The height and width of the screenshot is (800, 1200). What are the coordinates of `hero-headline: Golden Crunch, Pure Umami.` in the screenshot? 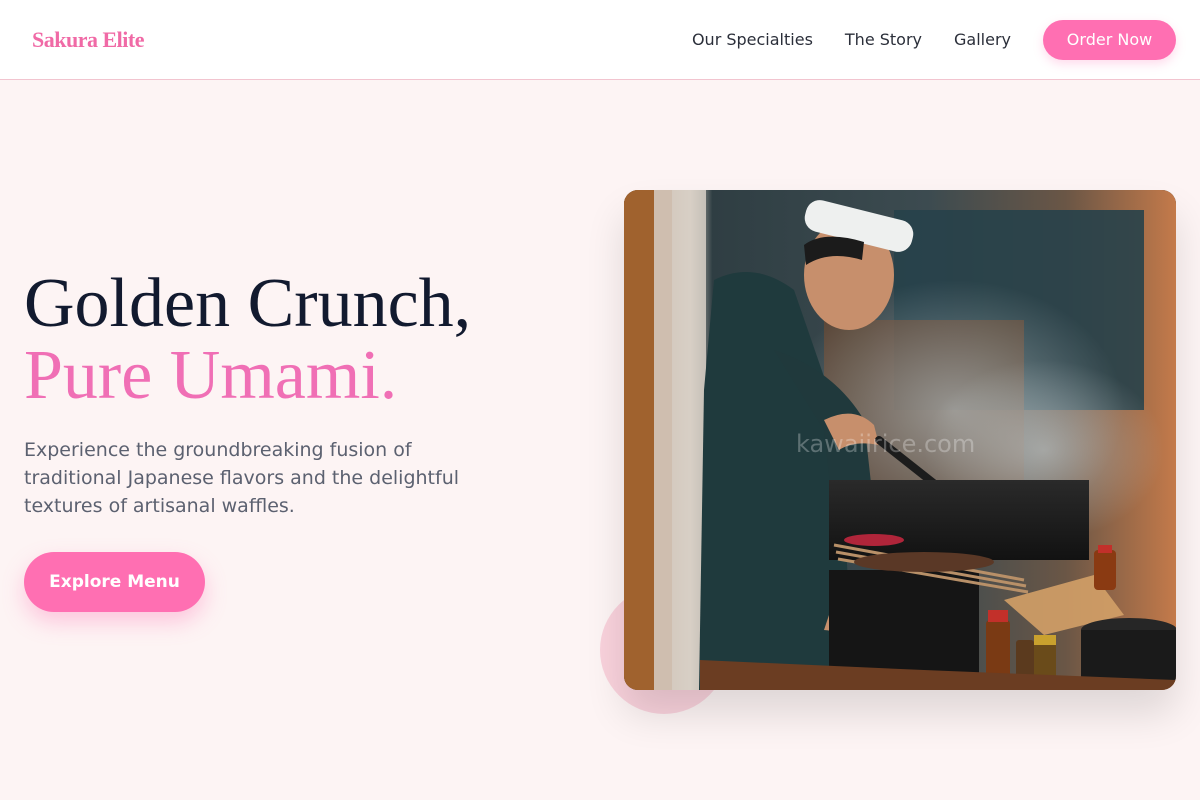 It's located at (284, 340).